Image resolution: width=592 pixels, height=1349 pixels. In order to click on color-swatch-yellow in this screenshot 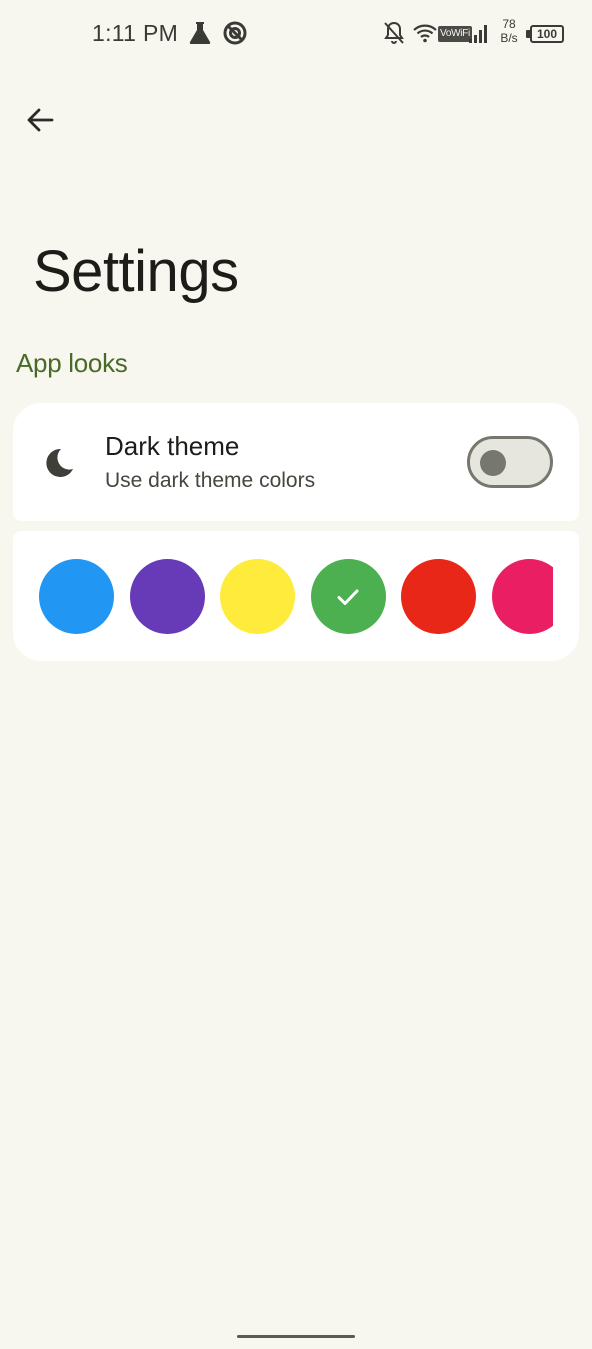, I will do `click(257, 596)`.